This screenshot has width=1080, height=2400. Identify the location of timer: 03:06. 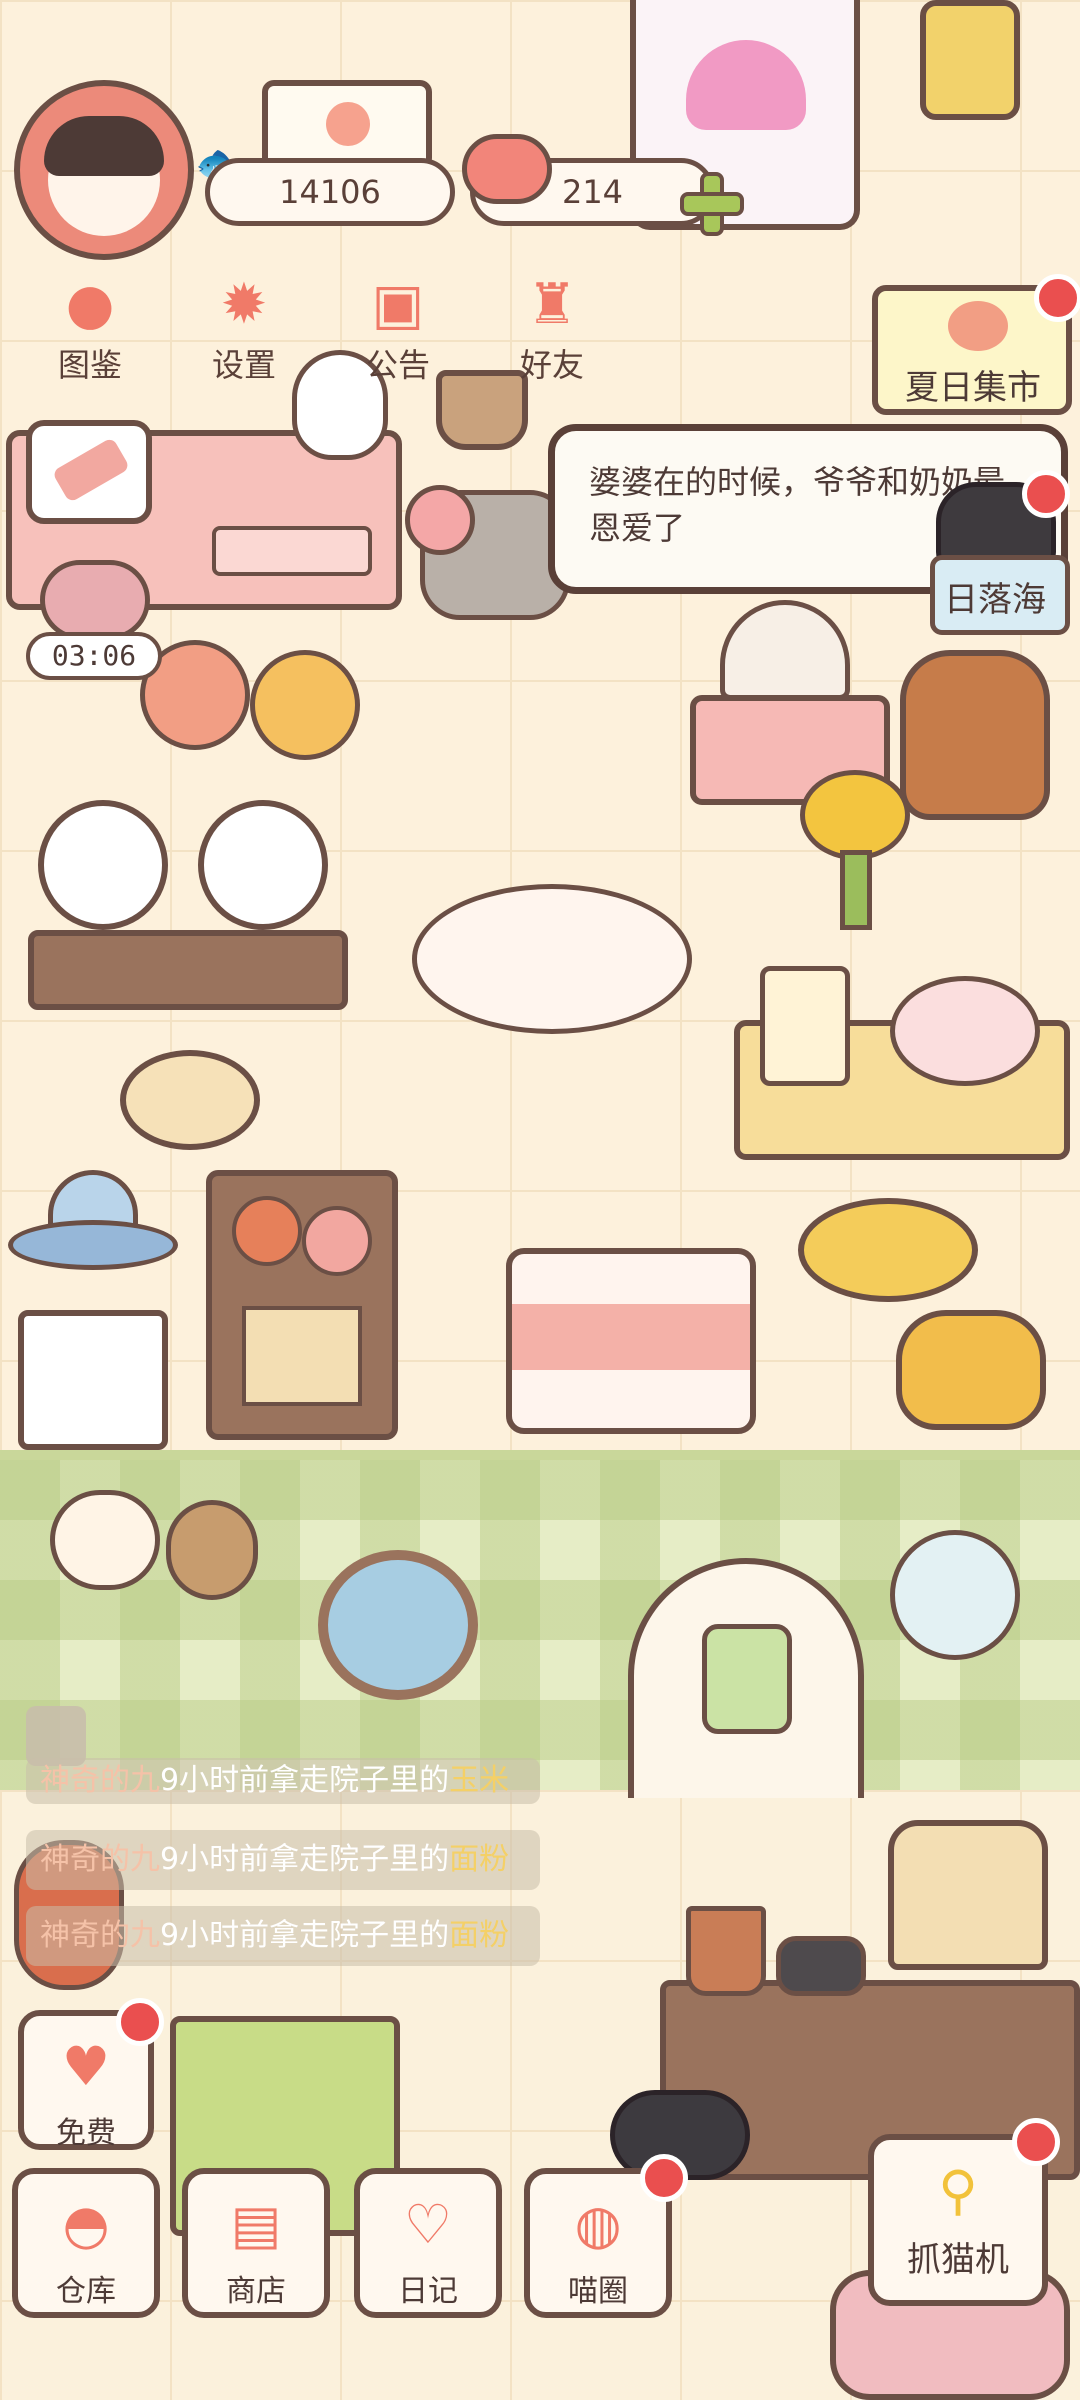
(94, 656).